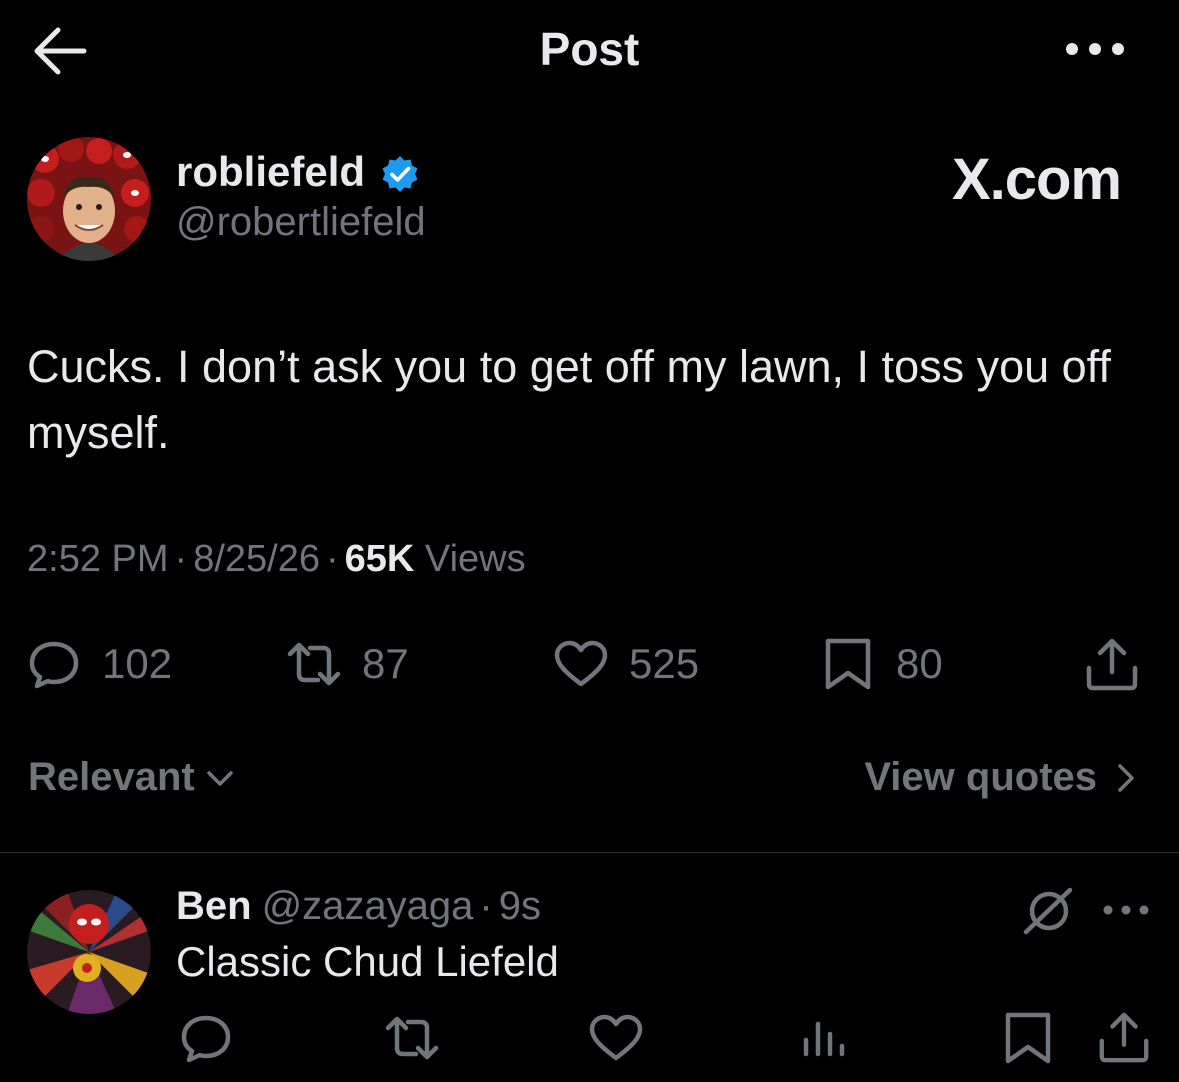 The height and width of the screenshot is (1082, 1179). I want to click on repost-button: 87, so click(347, 664).